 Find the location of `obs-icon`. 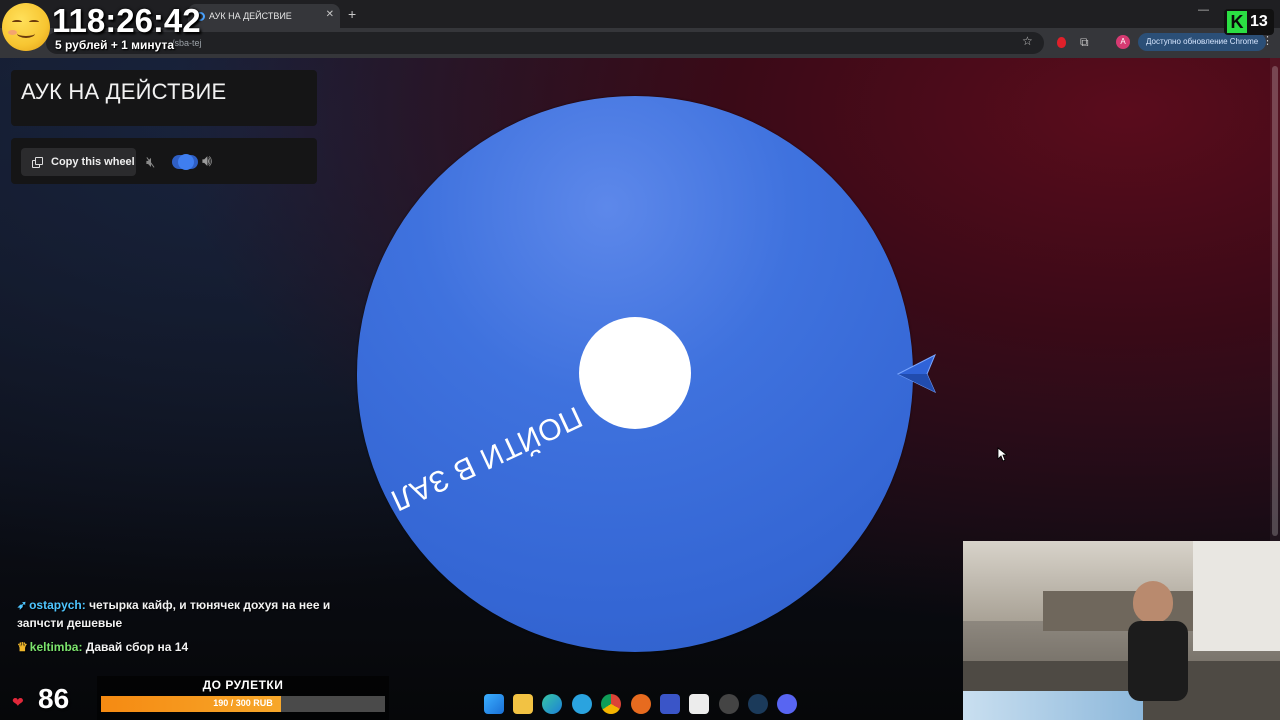

obs-icon is located at coordinates (729, 704).